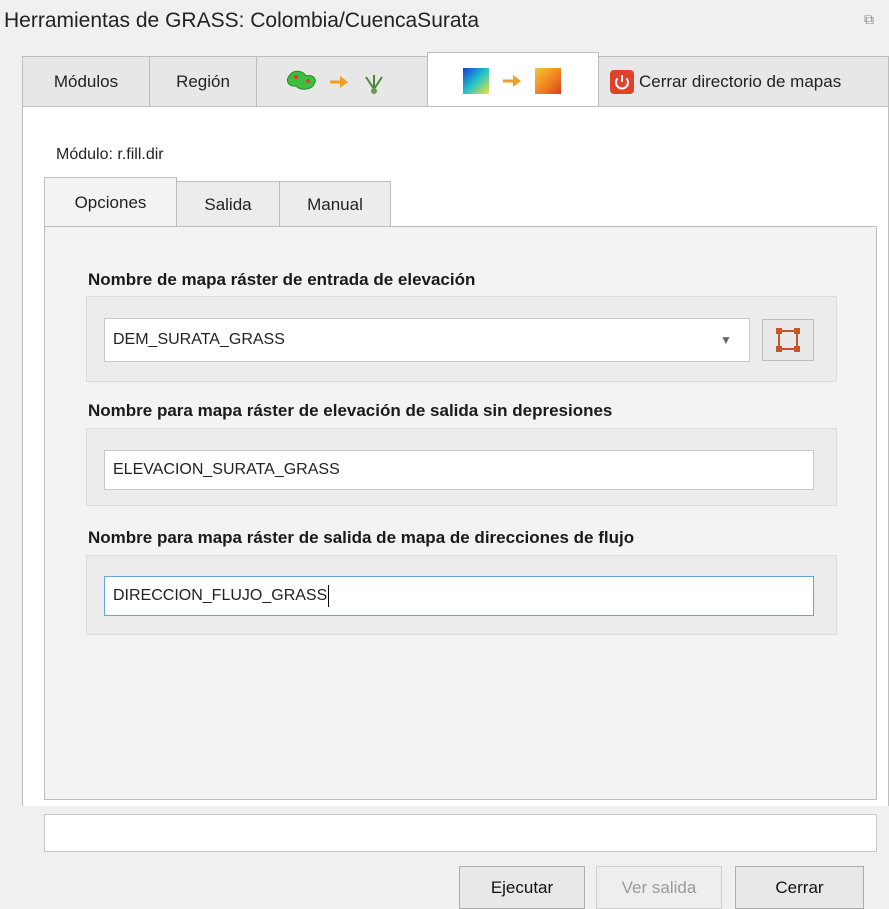  Describe the element at coordinates (460, 833) in the screenshot. I see `command-output-field` at that location.